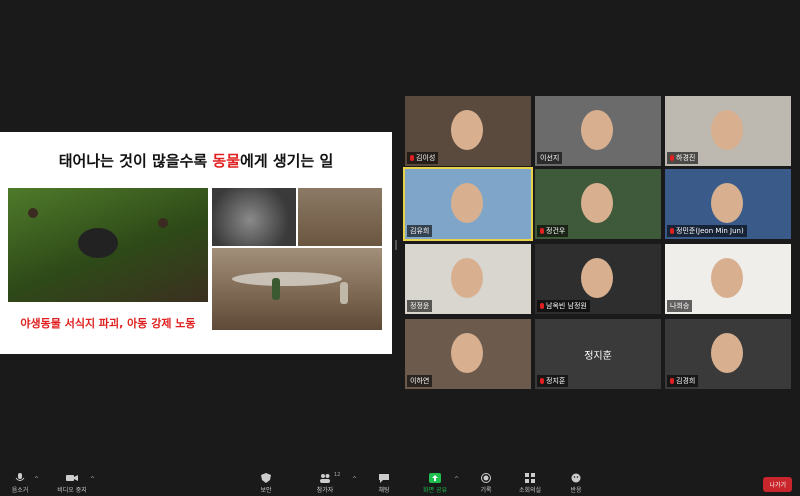  I want to click on participant-tile: 정민준(Jeon Min Jun), so click(728, 204).